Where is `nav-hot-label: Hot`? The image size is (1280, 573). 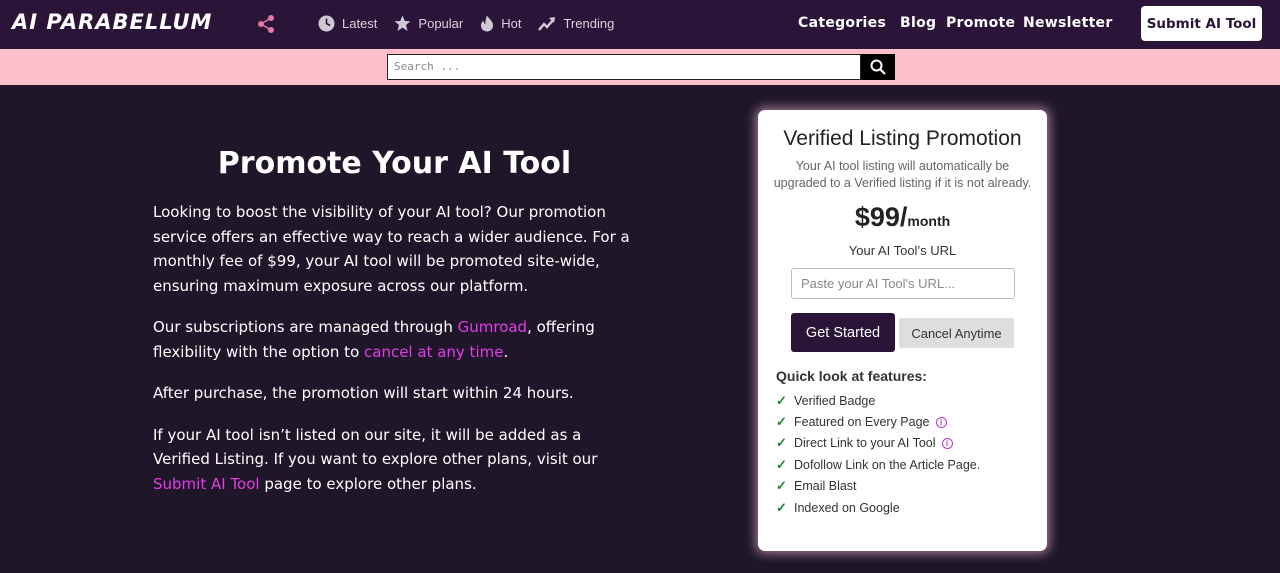 nav-hot-label: Hot is located at coordinates (511, 23).